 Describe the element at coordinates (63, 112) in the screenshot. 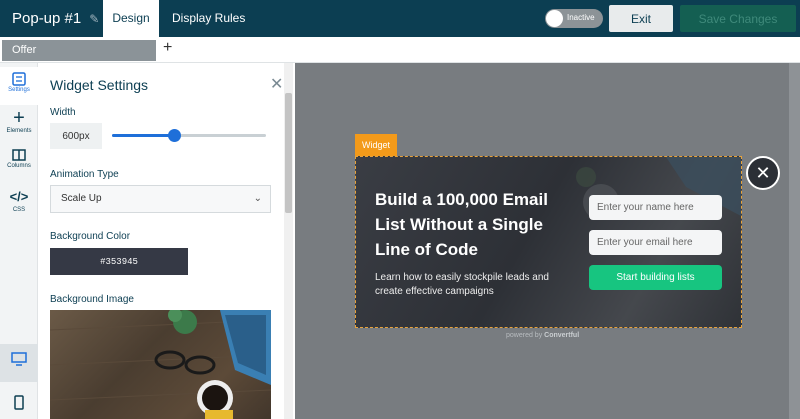

I see `width-label: Width` at that location.